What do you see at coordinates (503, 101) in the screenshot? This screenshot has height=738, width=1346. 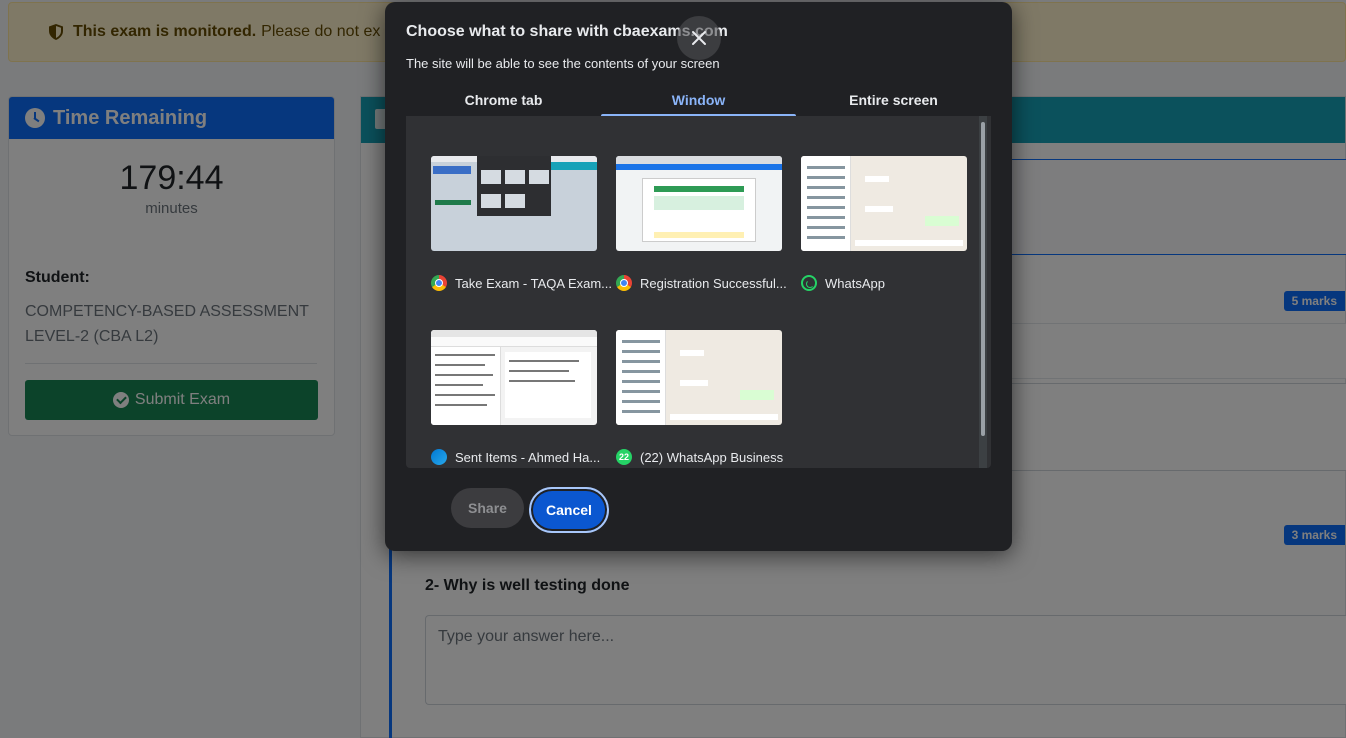 I see `tab-chrome-tab: Chrome tab` at bounding box center [503, 101].